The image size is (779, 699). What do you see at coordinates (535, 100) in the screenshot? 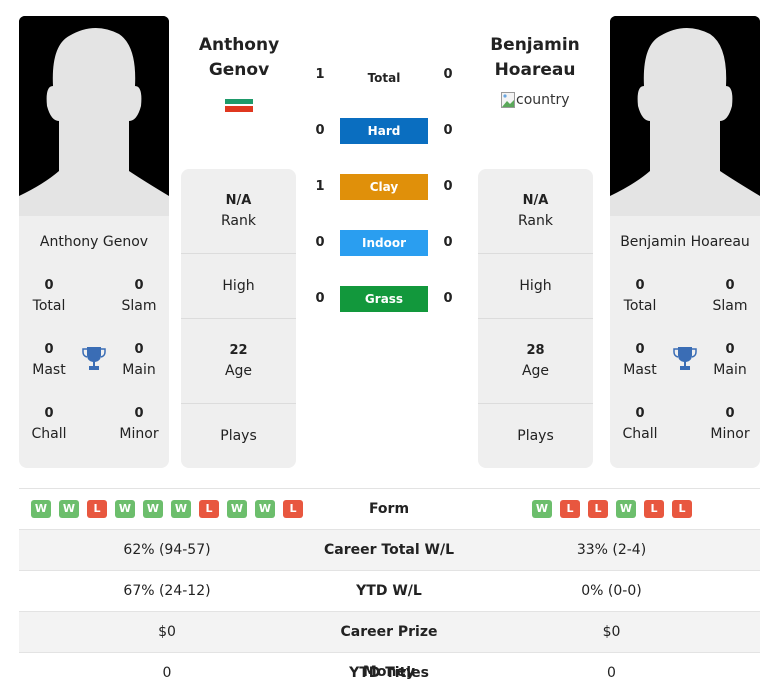
I see `country-flag-broken-image: country` at bounding box center [535, 100].